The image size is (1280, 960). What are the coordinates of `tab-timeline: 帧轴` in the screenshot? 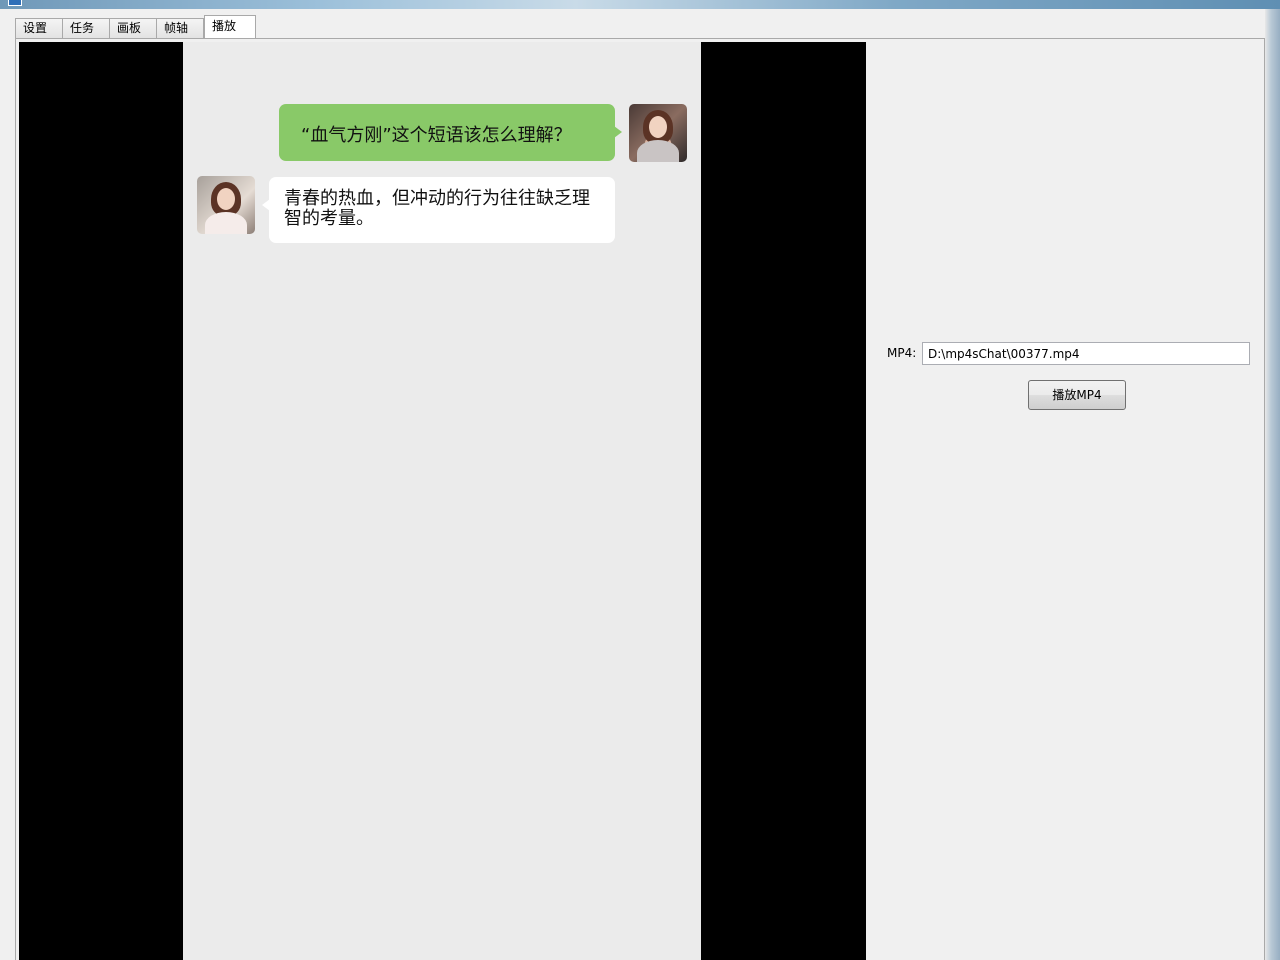 It's located at (180, 28).